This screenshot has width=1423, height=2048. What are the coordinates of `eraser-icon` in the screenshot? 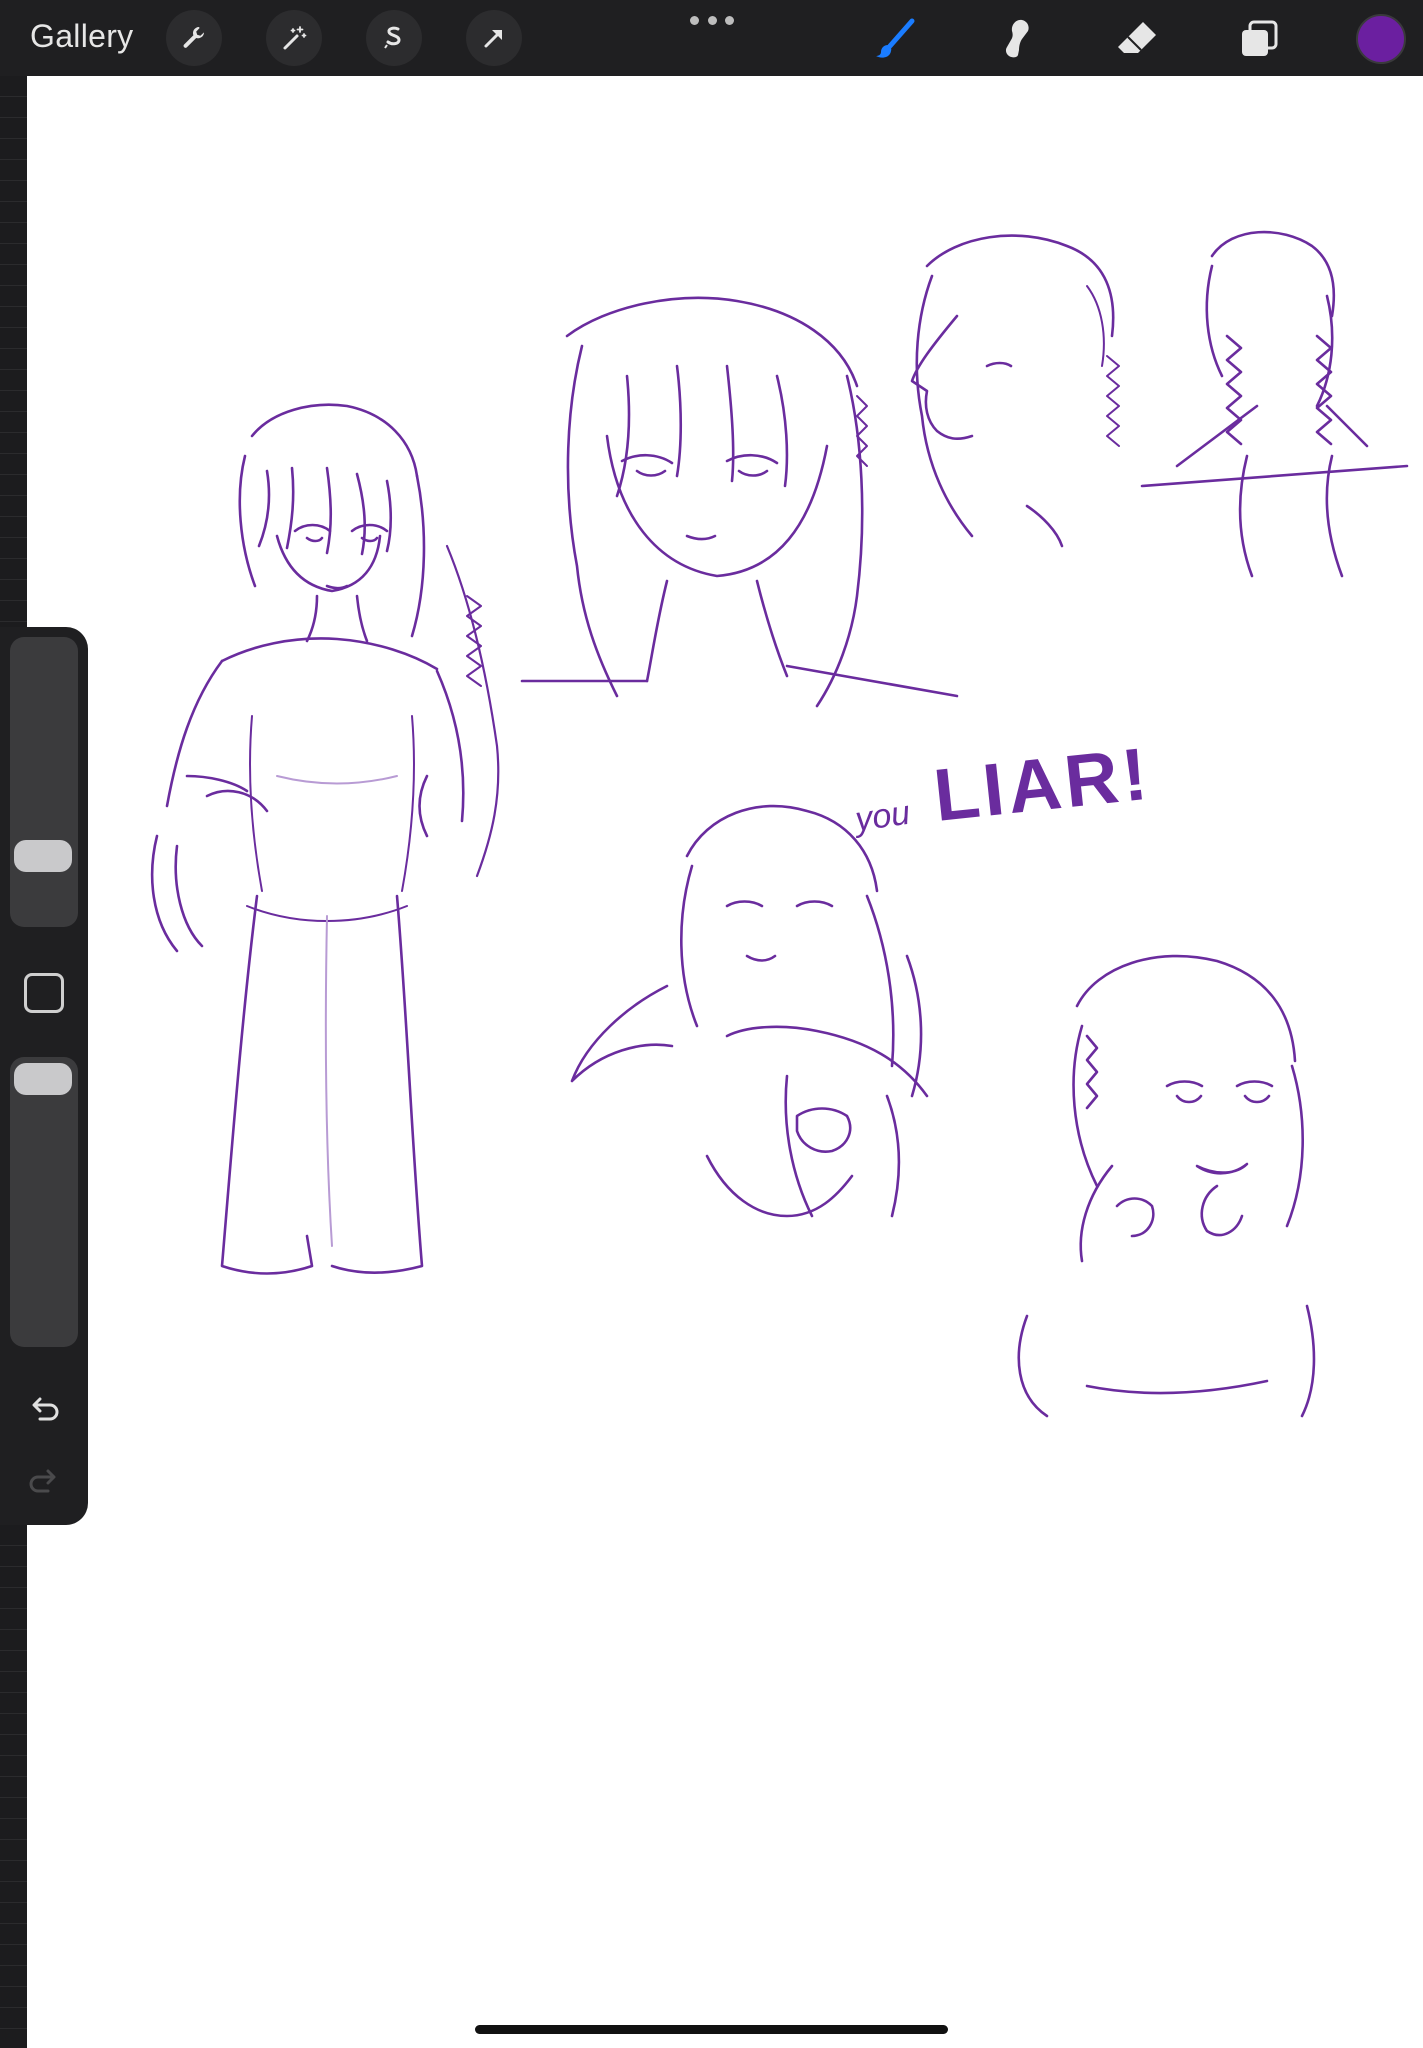 It's located at (1137, 39).